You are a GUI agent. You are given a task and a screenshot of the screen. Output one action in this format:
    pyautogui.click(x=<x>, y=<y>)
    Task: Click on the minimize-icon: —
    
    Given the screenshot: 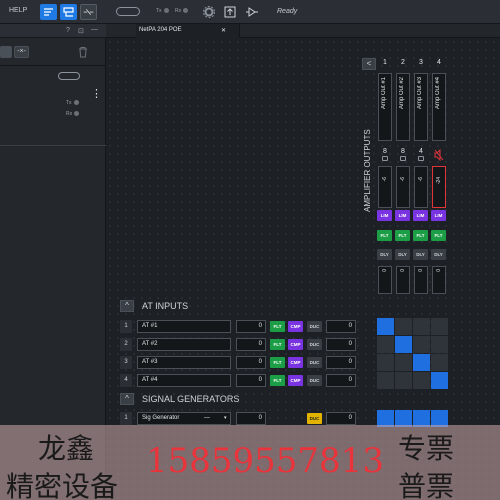 What is the action you would take?
    pyautogui.click(x=94, y=29)
    